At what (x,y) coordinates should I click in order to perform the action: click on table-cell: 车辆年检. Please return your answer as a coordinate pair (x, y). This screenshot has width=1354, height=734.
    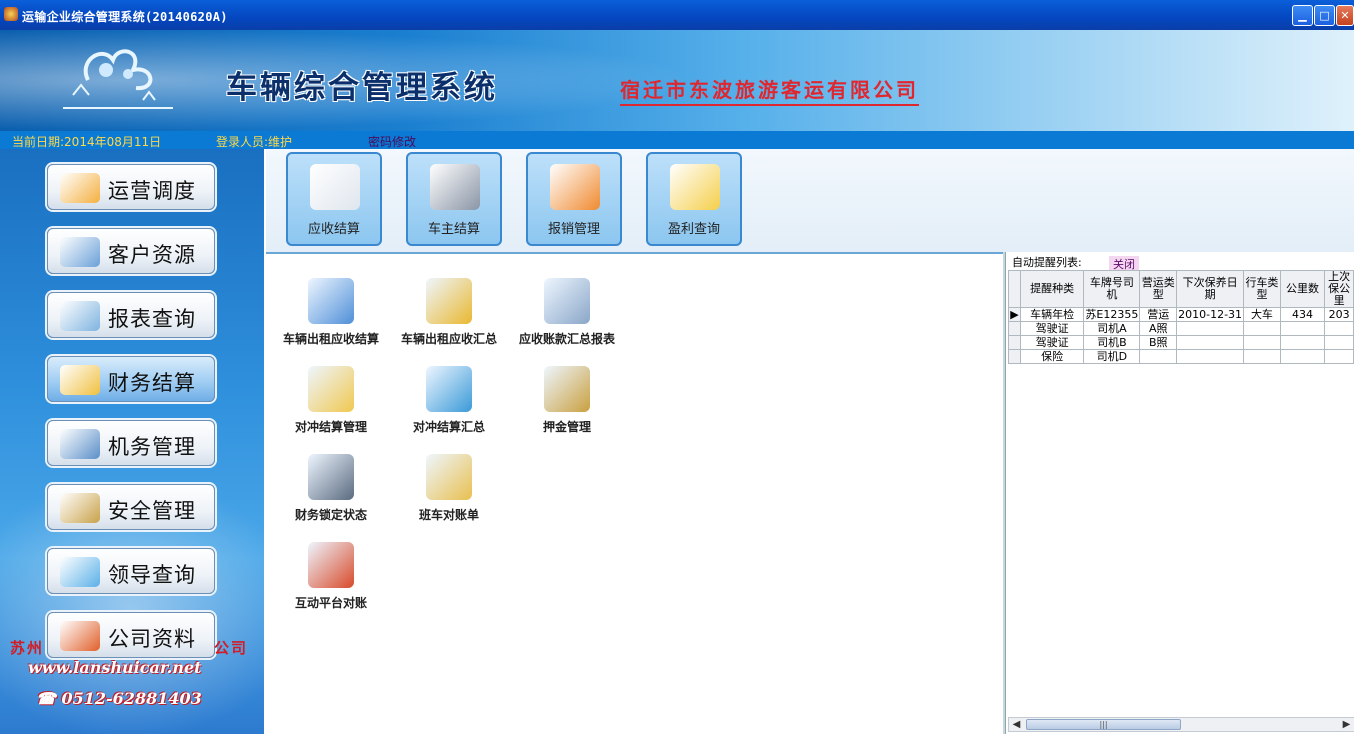
    Looking at the image, I should click on (1052, 314).